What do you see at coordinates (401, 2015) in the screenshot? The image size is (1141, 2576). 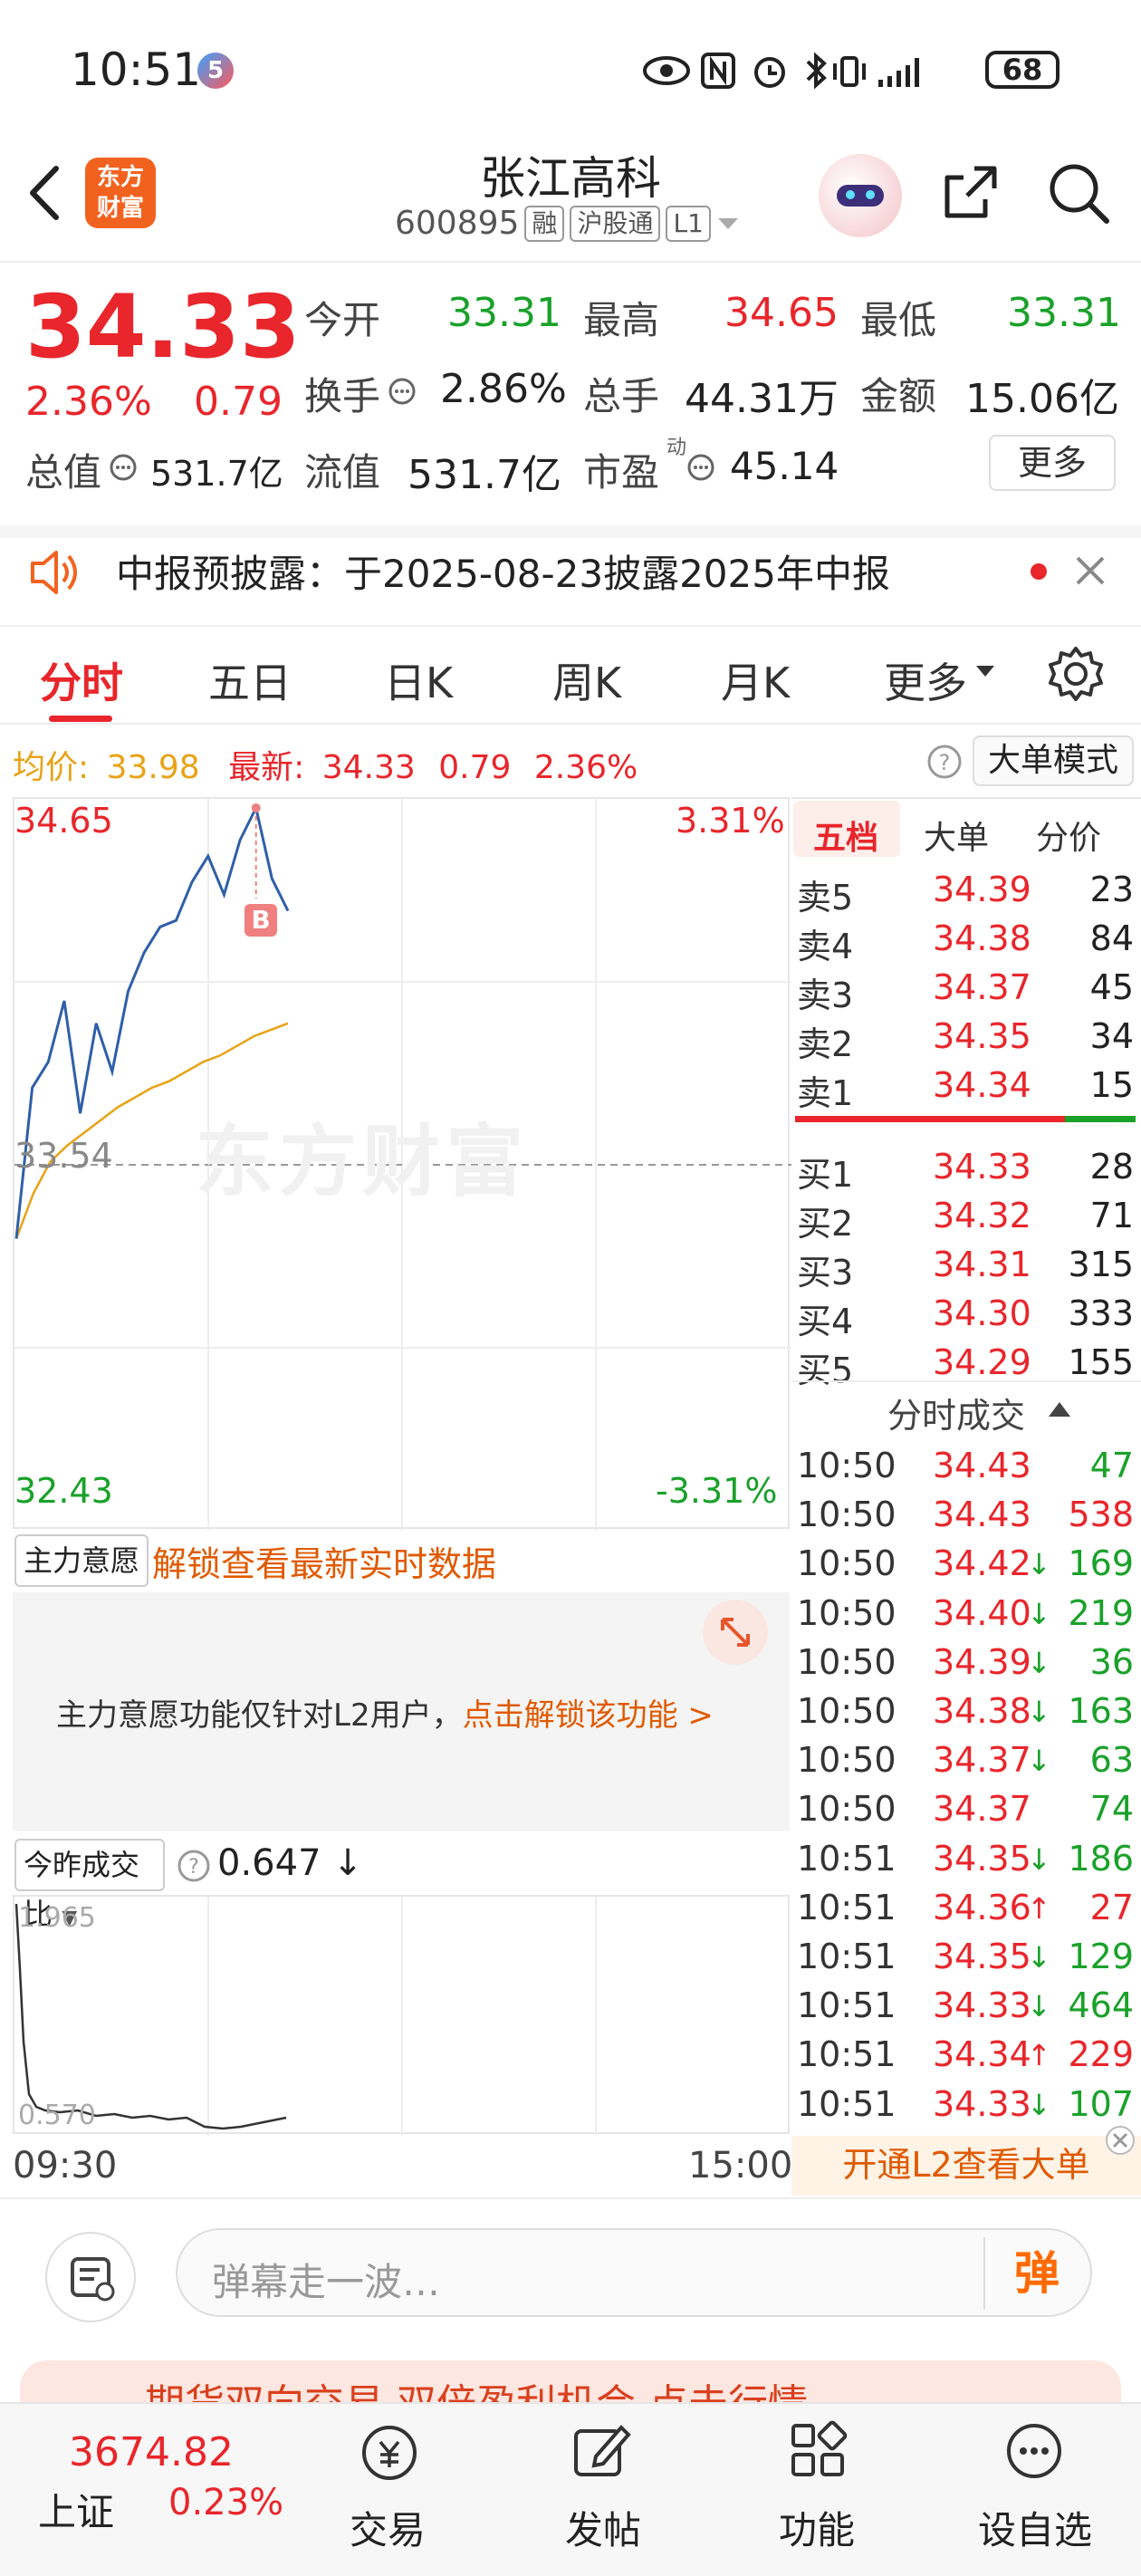 I see `volume-ratio-chart: 1.965 0.570` at bounding box center [401, 2015].